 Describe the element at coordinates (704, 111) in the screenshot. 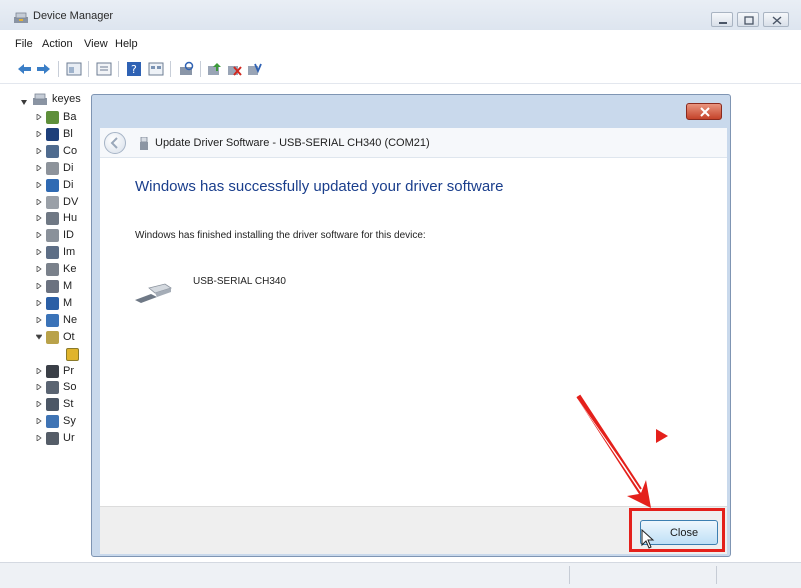

I see `dialog-close-button` at that location.